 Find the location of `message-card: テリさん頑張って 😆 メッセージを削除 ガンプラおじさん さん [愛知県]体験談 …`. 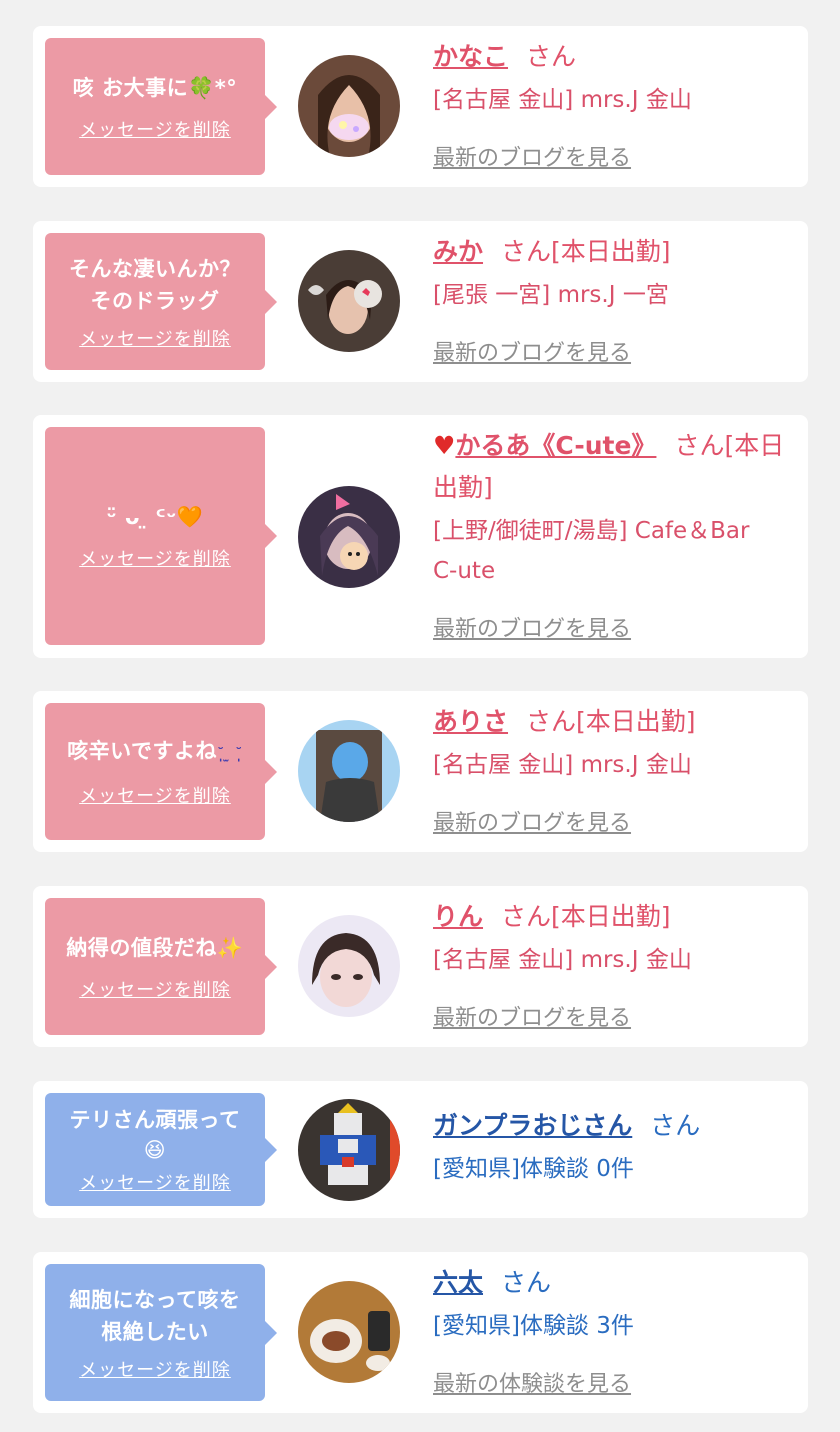

message-card: テリさん頑張って 😆 メッセージを削除 ガンプラおじさん さん [愛知県]体験談 … is located at coordinates (420, 1149).